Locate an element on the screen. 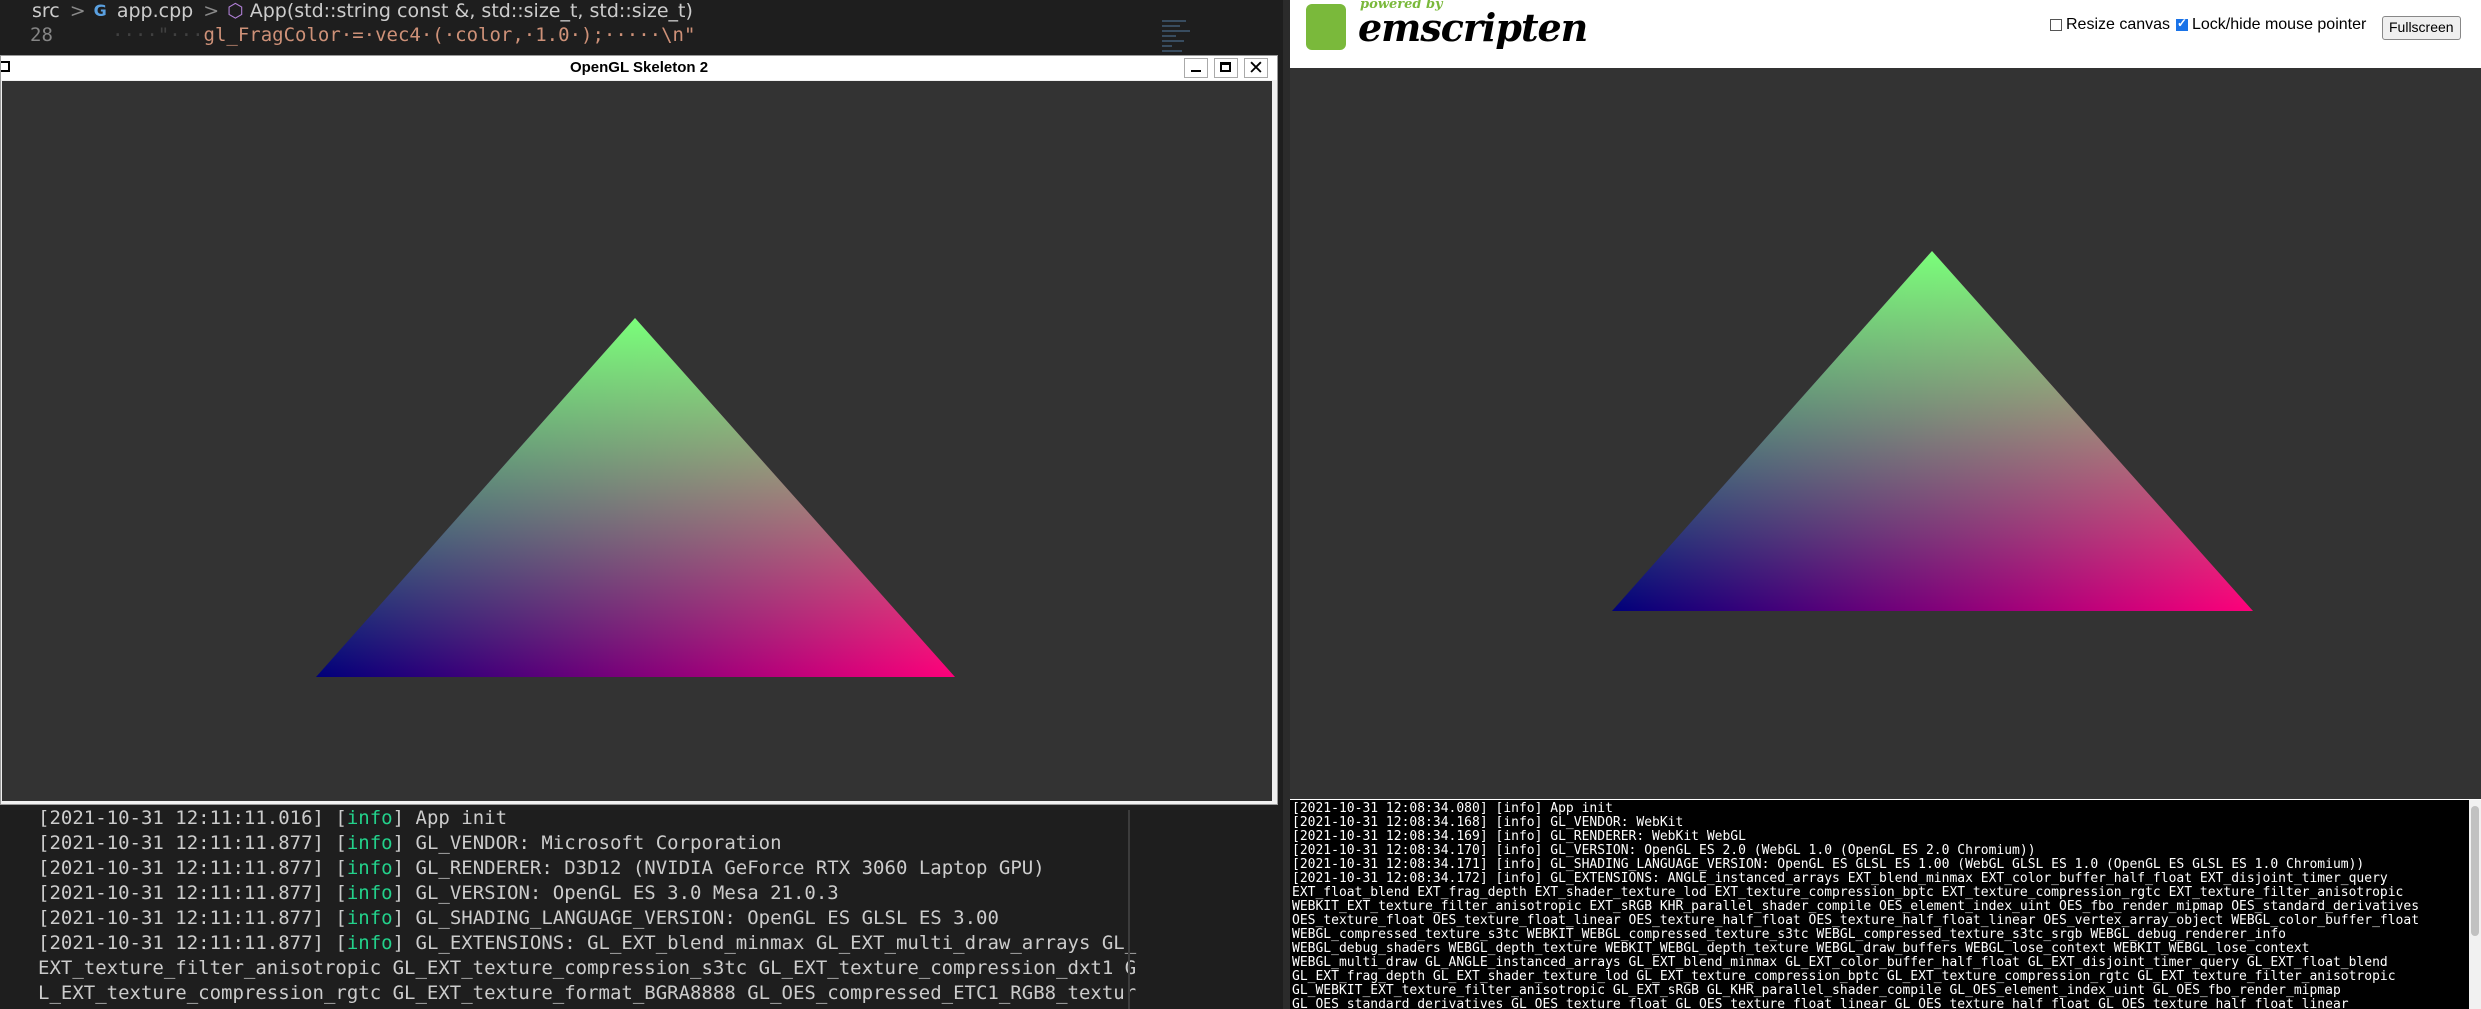 The image size is (2481, 1009). resize-canvas-label: Resize canvas is located at coordinates (2118, 24).